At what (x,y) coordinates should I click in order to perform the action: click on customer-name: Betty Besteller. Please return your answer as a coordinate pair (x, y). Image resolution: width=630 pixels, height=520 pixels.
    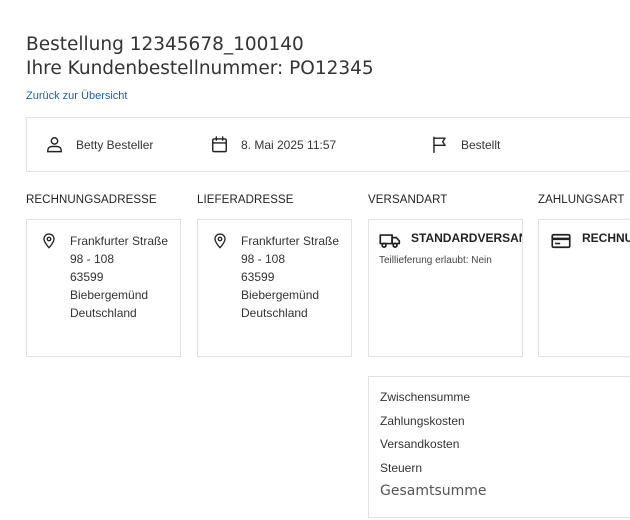
    Looking at the image, I should click on (115, 144).